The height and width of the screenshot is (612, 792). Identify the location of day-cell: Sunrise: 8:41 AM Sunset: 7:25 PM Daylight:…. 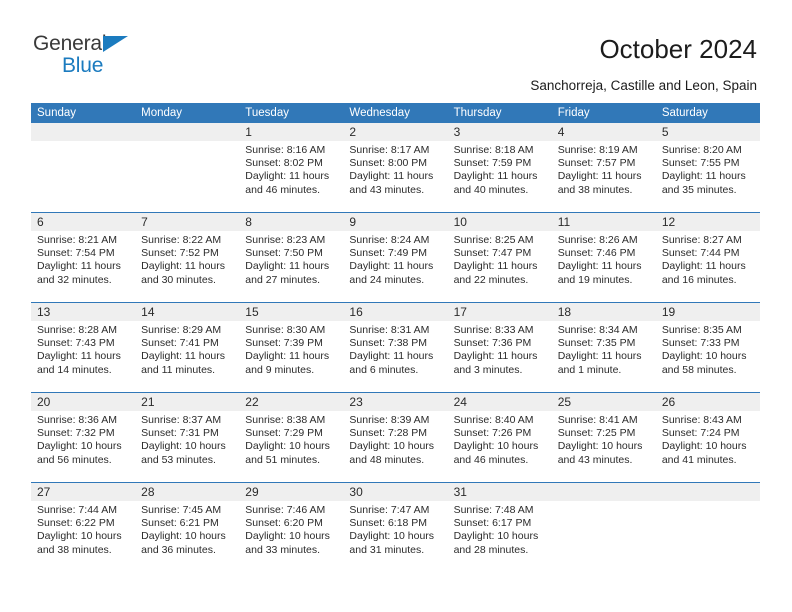
(604, 446).